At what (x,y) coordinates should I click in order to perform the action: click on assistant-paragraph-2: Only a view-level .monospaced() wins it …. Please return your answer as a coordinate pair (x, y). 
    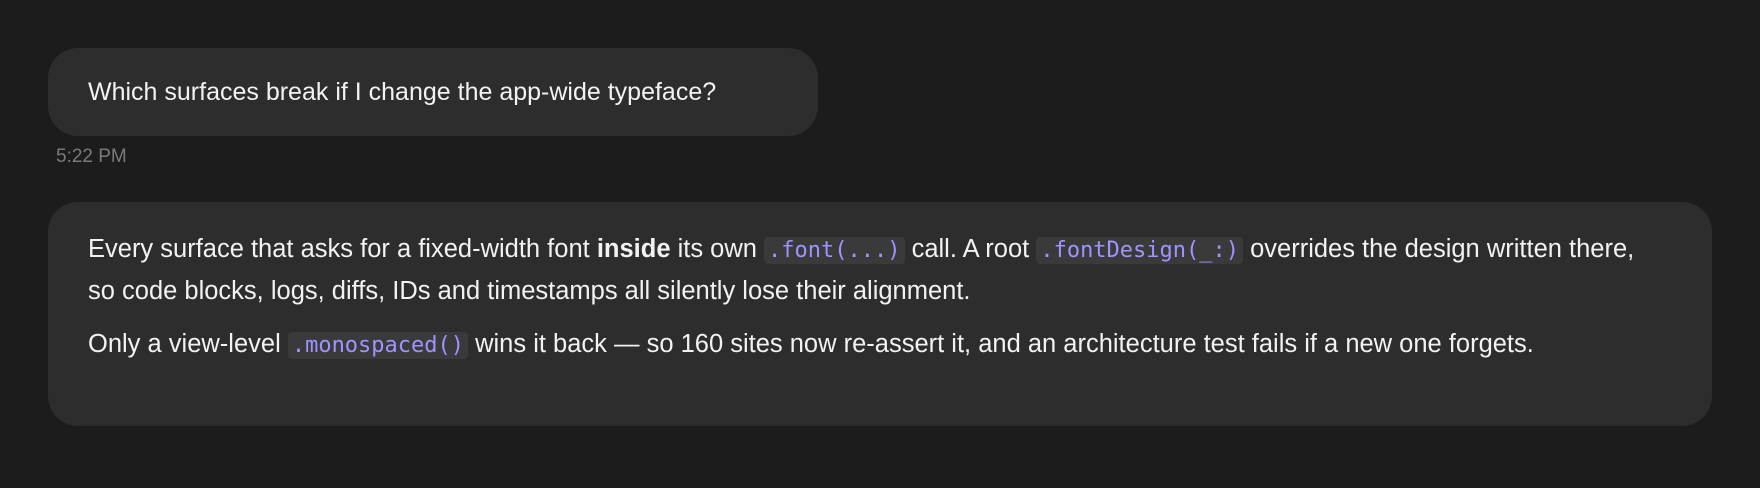
    Looking at the image, I should click on (878, 345).